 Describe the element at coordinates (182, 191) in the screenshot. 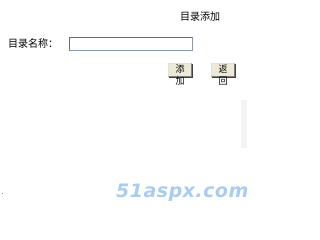

I see `site-watermark: 51aspx.com` at that location.